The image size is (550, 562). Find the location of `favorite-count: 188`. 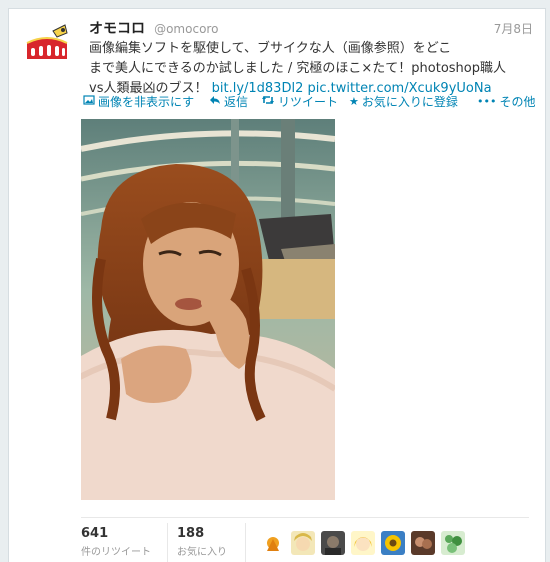

favorite-count: 188 is located at coordinates (191, 533).